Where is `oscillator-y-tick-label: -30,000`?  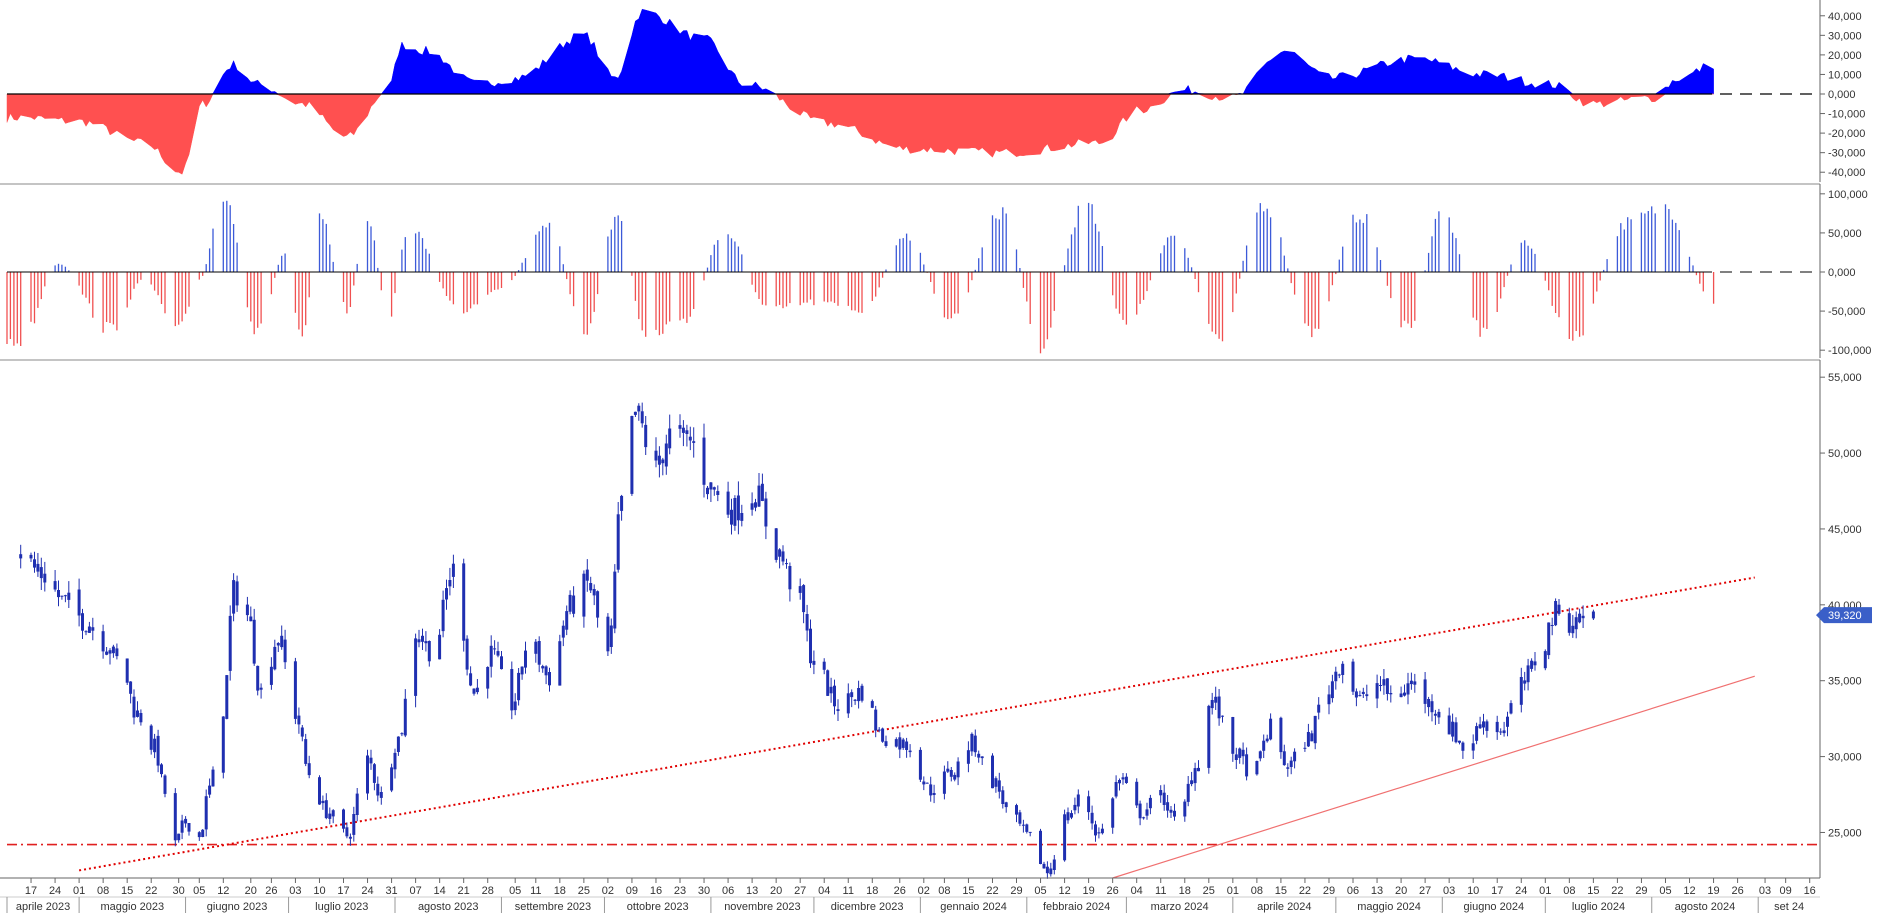
oscillator-y-tick-label: -30,000 is located at coordinates (1846, 154).